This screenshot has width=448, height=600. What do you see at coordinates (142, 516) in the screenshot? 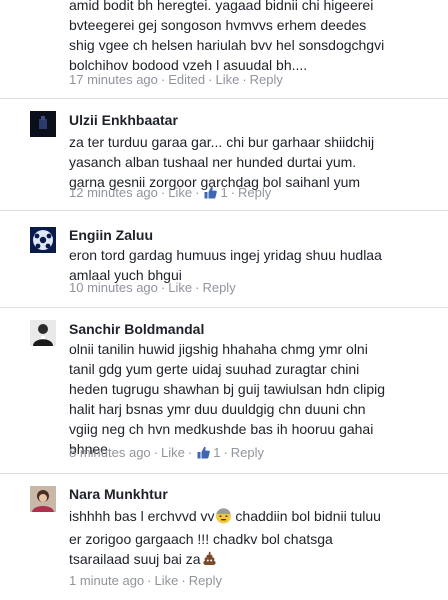
I see `comment-line: ishhhh bas l erchvvd vv` at bounding box center [142, 516].